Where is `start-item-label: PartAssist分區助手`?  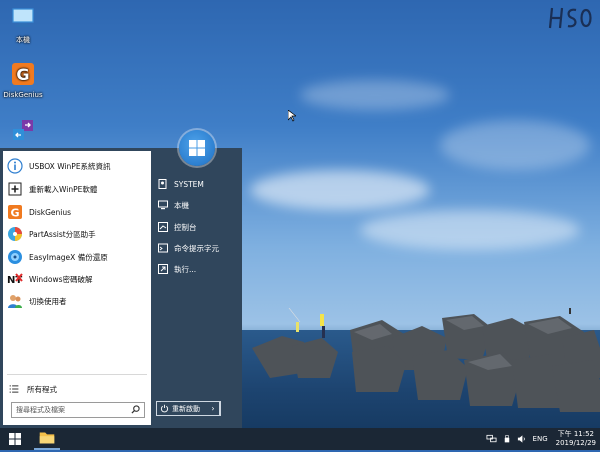
start-item-label: PartAssist分區助手 is located at coordinates (62, 234).